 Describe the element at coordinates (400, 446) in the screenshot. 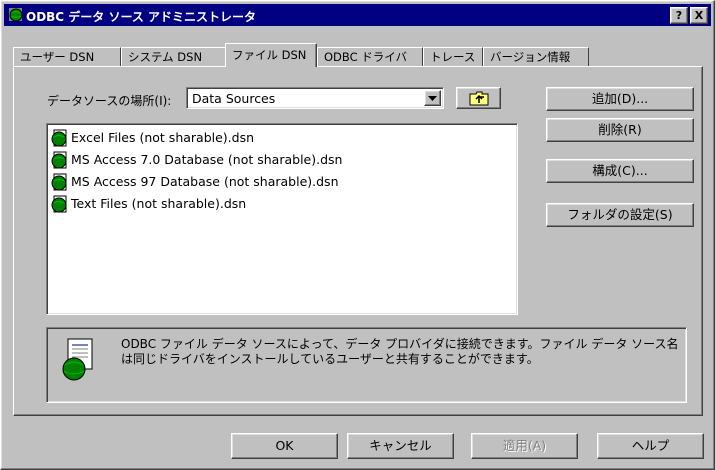

I see `cancel-button: キャンセル` at that location.